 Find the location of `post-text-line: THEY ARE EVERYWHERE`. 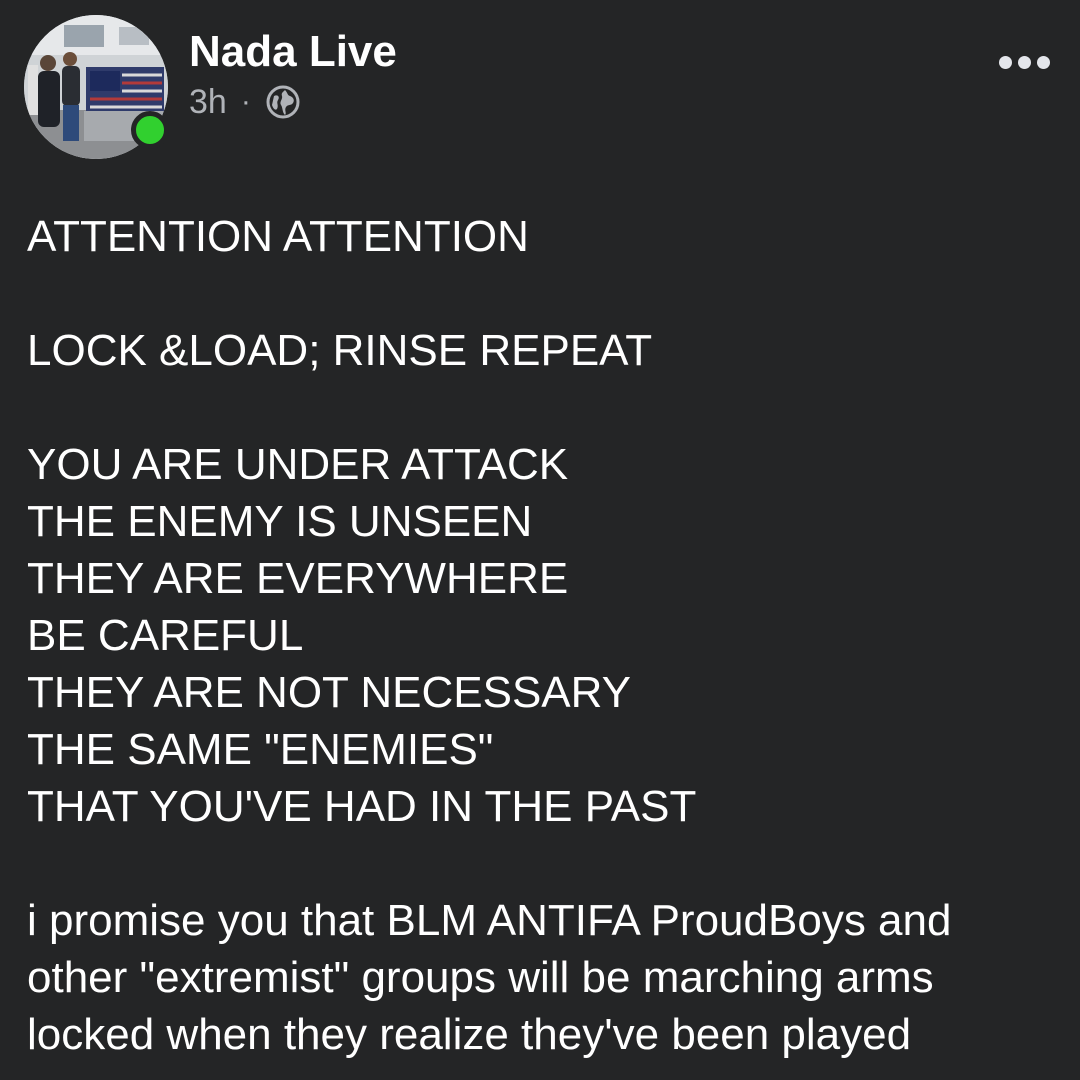

post-text-line: THEY ARE EVERYWHERE is located at coordinates (298, 578).